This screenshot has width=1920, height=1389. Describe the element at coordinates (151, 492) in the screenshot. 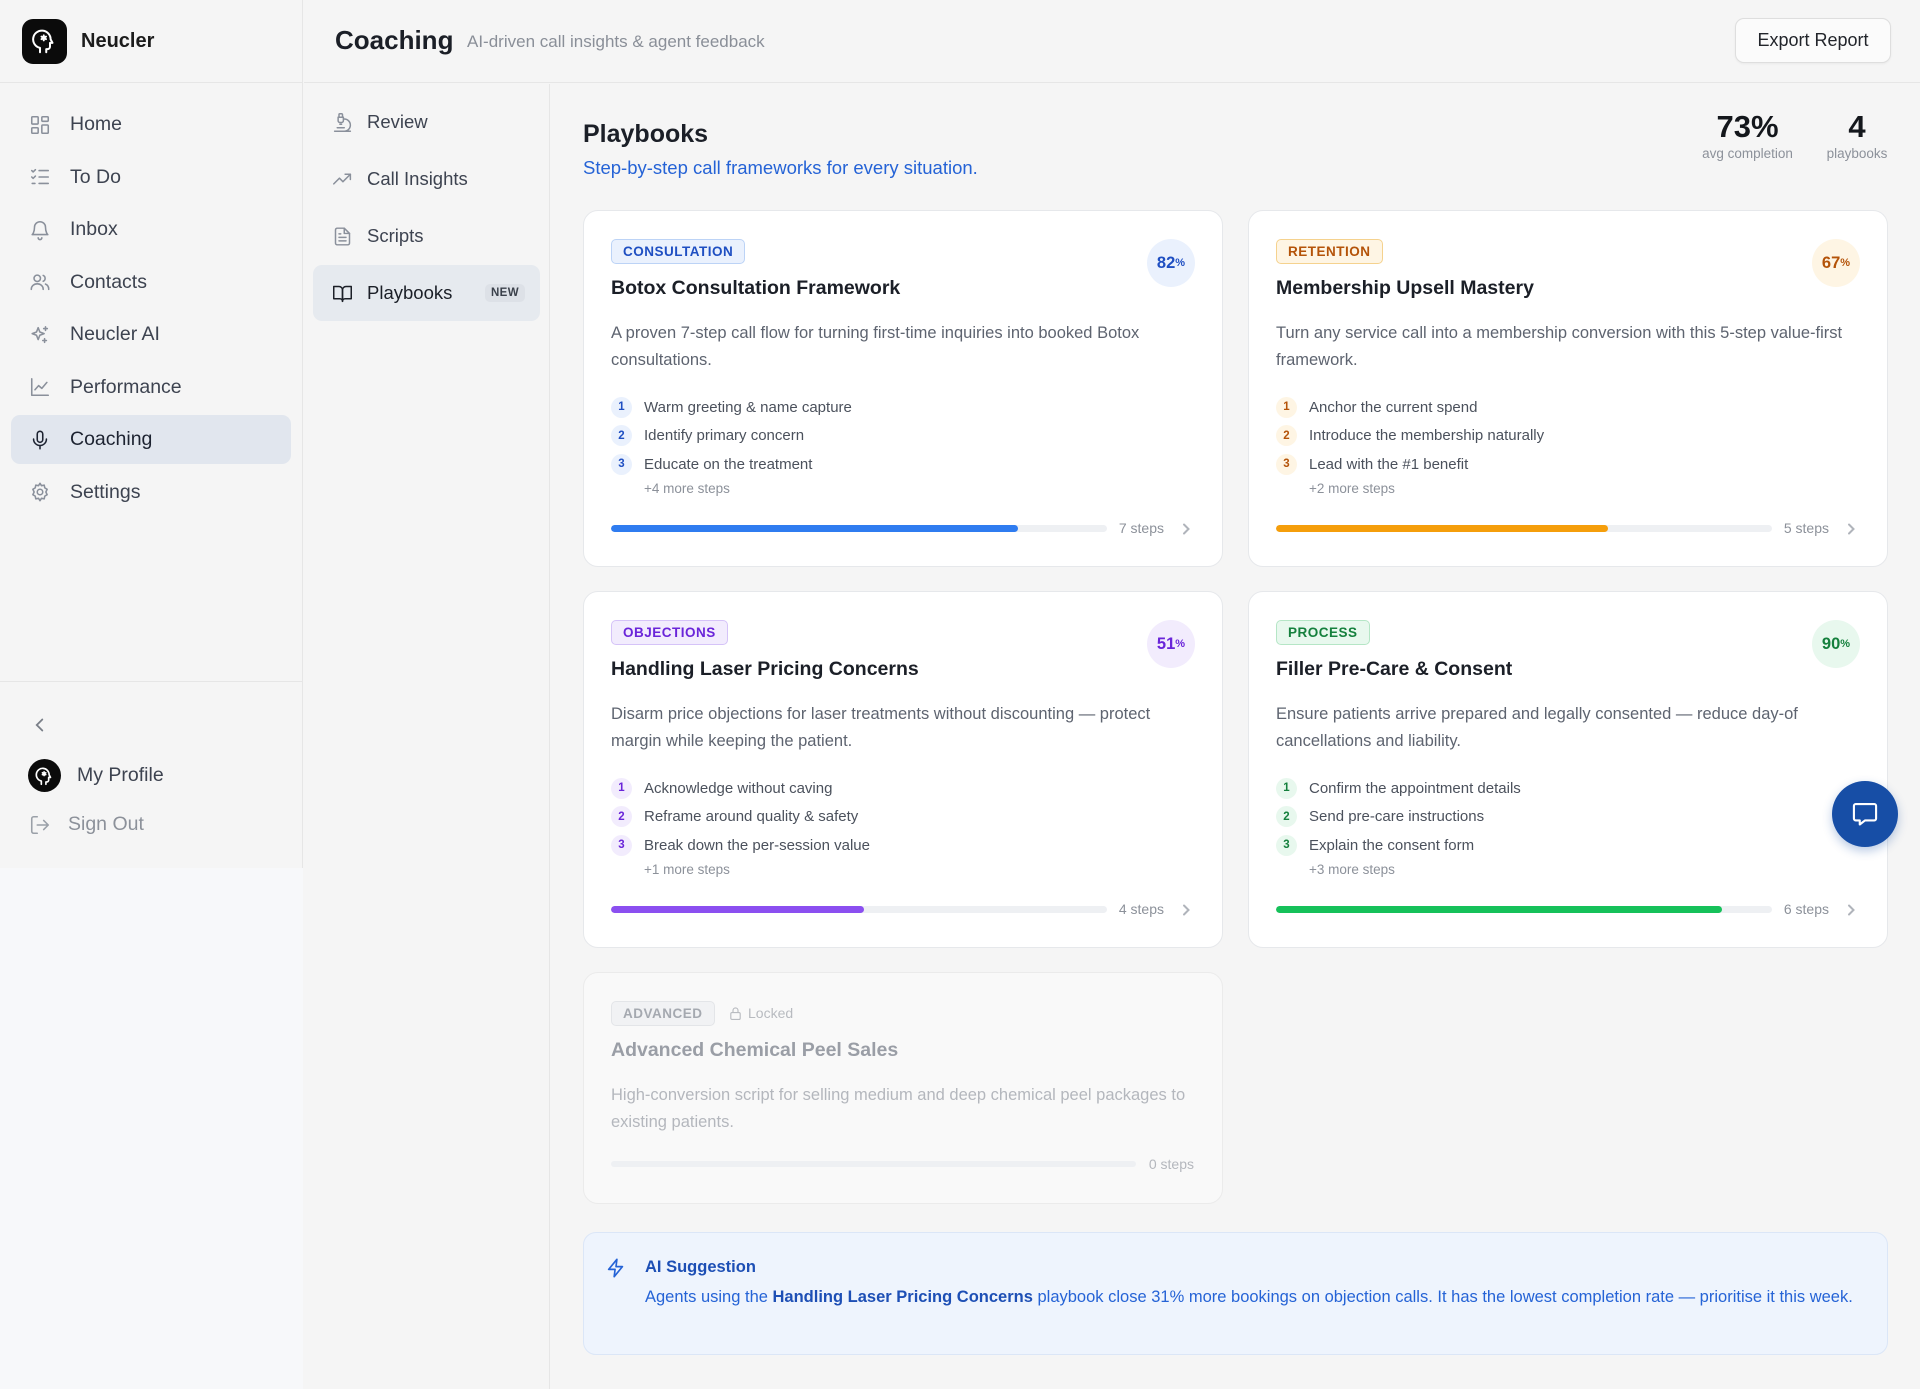

I see `sidebar-item-settings: Settings` at that location.